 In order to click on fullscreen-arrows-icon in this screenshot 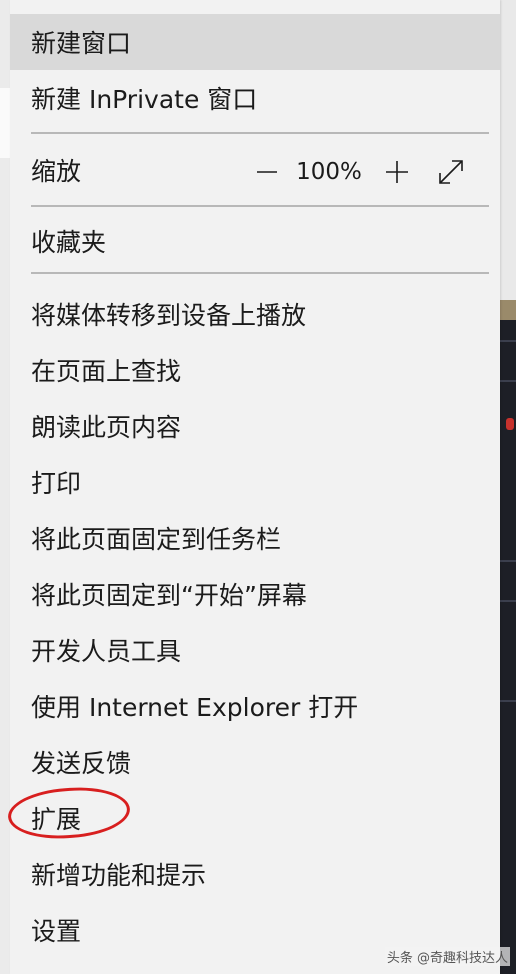, I will do `click(451, 172)`.